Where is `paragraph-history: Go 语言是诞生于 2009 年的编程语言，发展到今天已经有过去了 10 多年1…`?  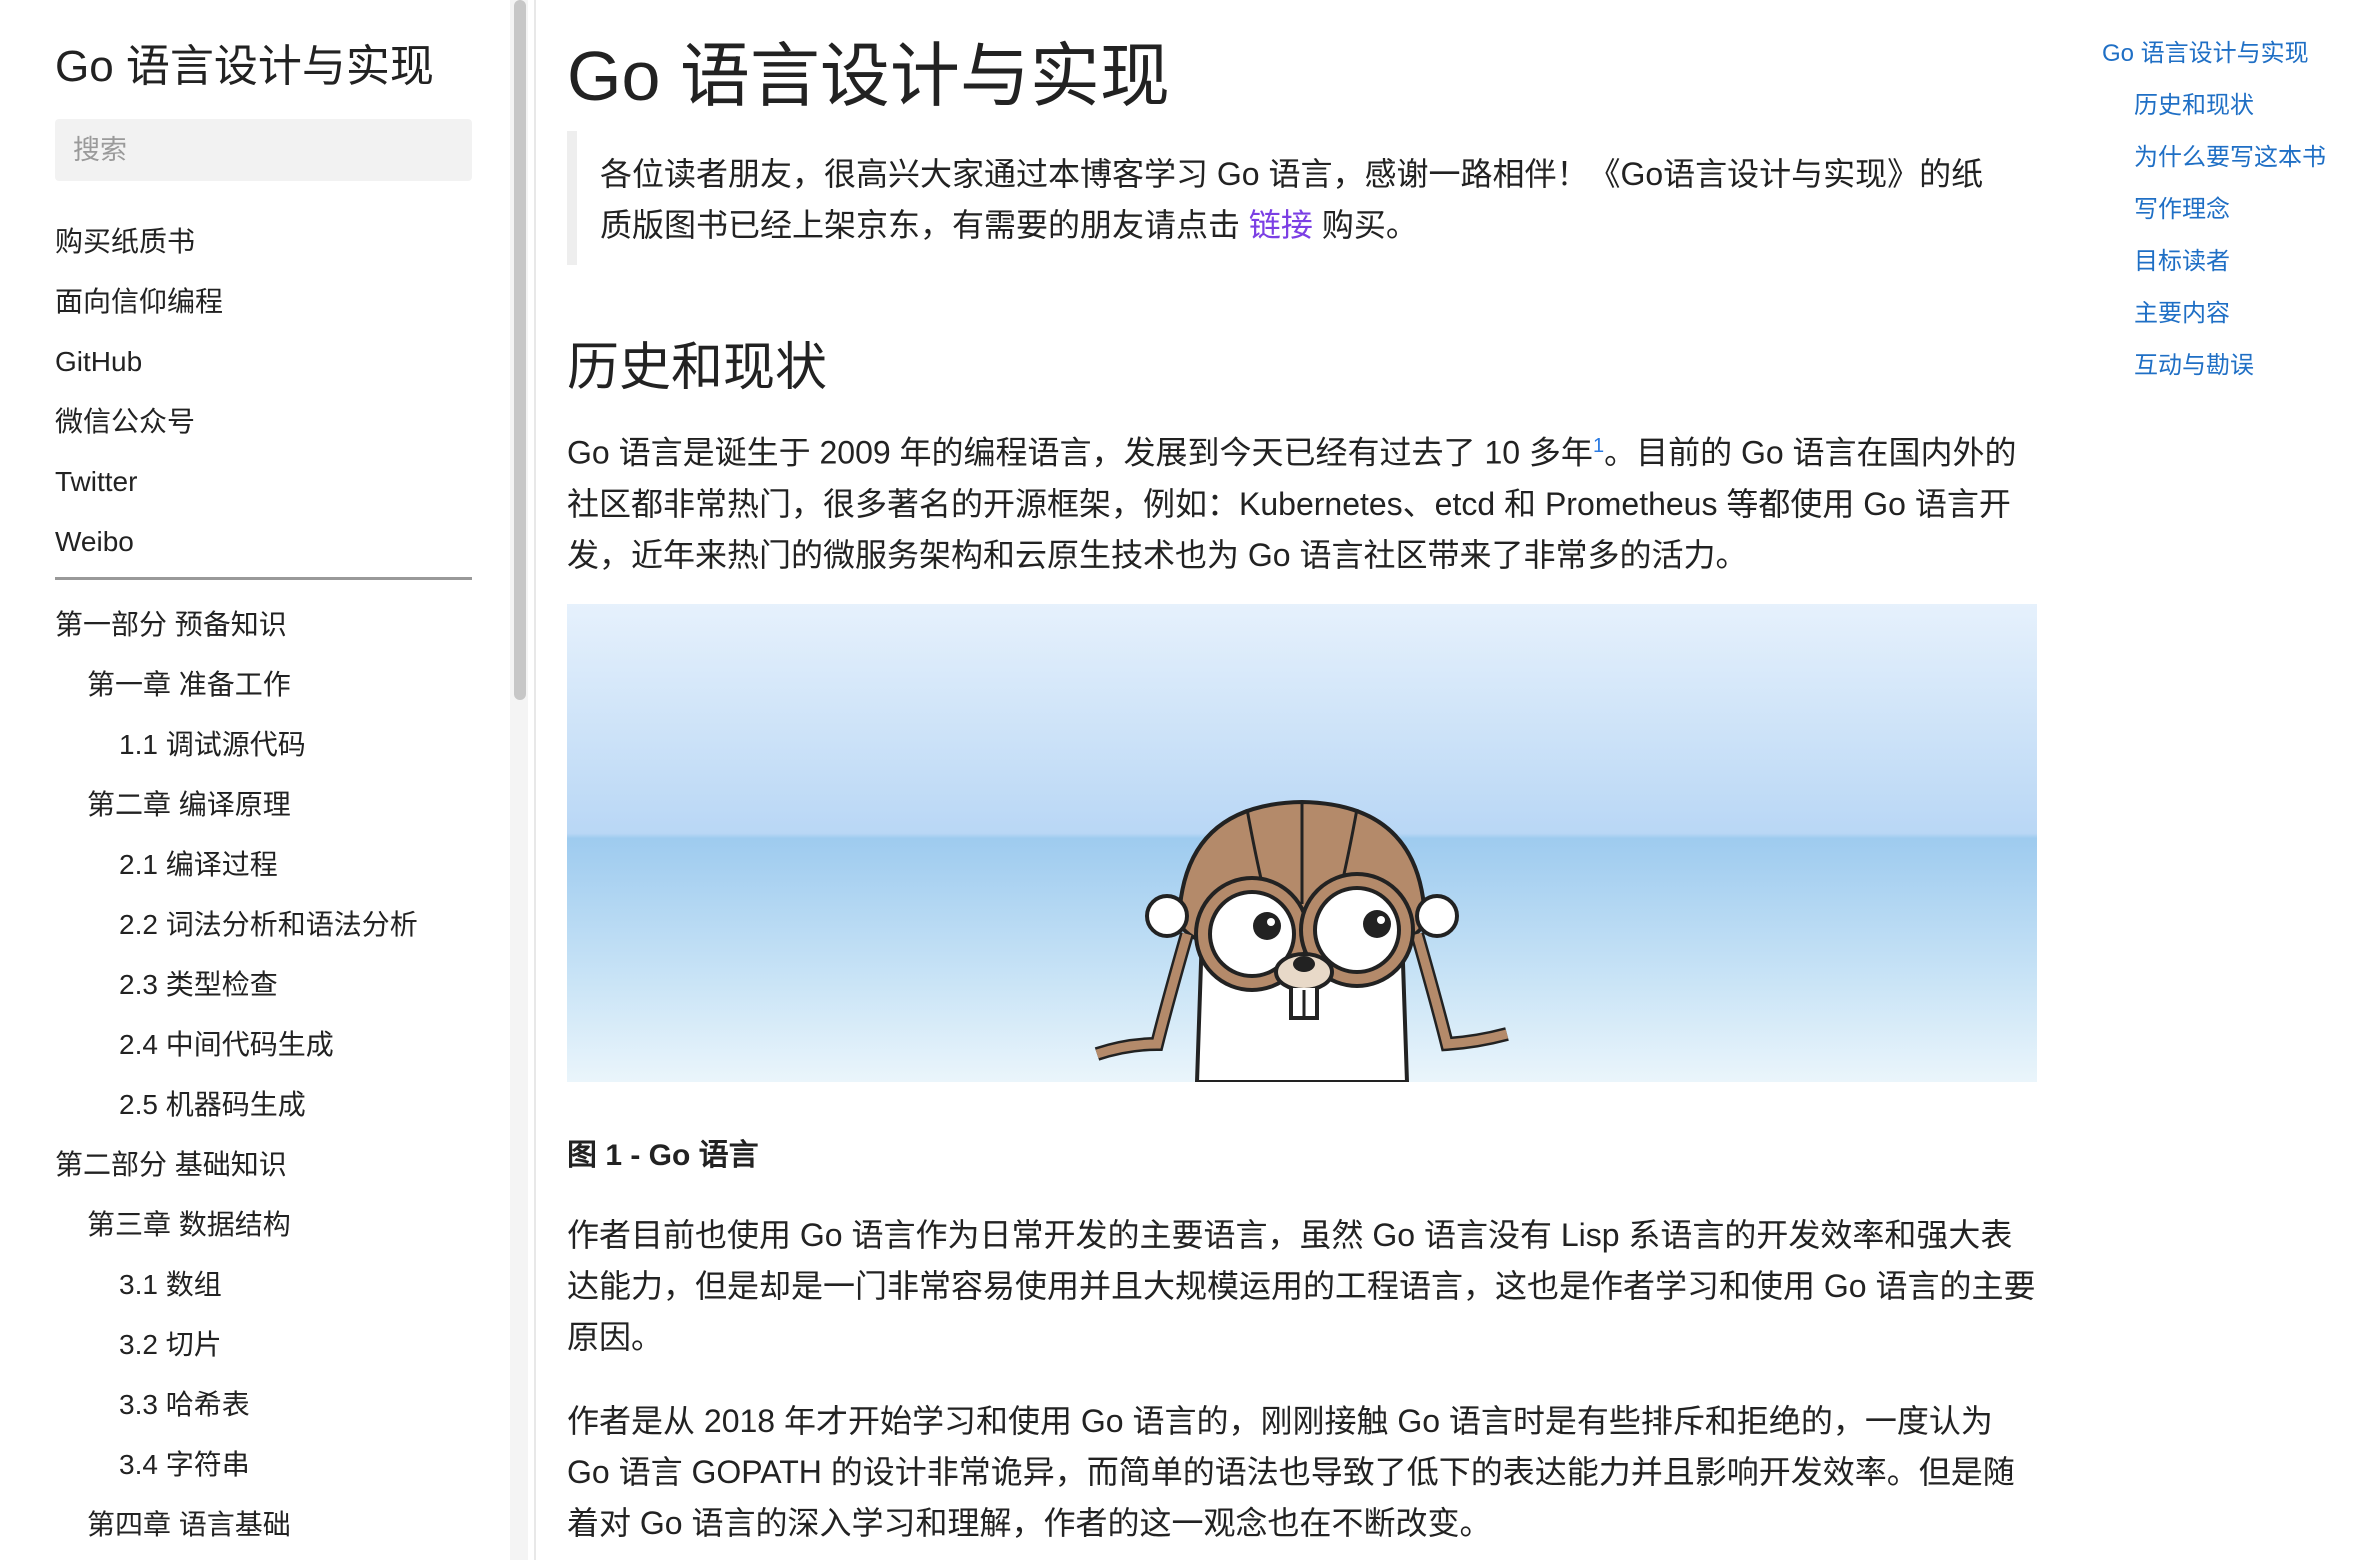 paragraph-history: Go 语言是诞生于 2009 年的编程语言，发展到今天已经有过去了 10 多年1… is located at coordinates (1302, 499).